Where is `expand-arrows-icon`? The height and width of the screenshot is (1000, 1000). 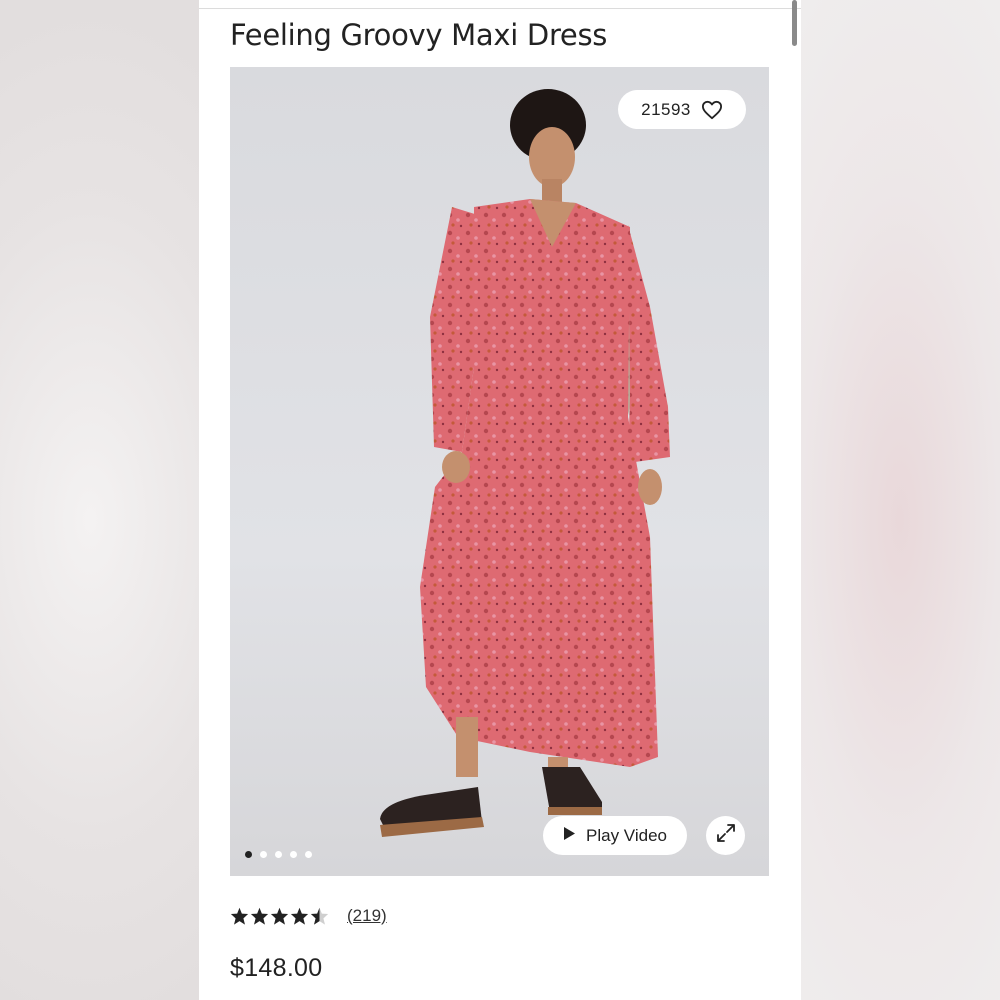 expand-arrows-icon is located at coordinates (726, 835).